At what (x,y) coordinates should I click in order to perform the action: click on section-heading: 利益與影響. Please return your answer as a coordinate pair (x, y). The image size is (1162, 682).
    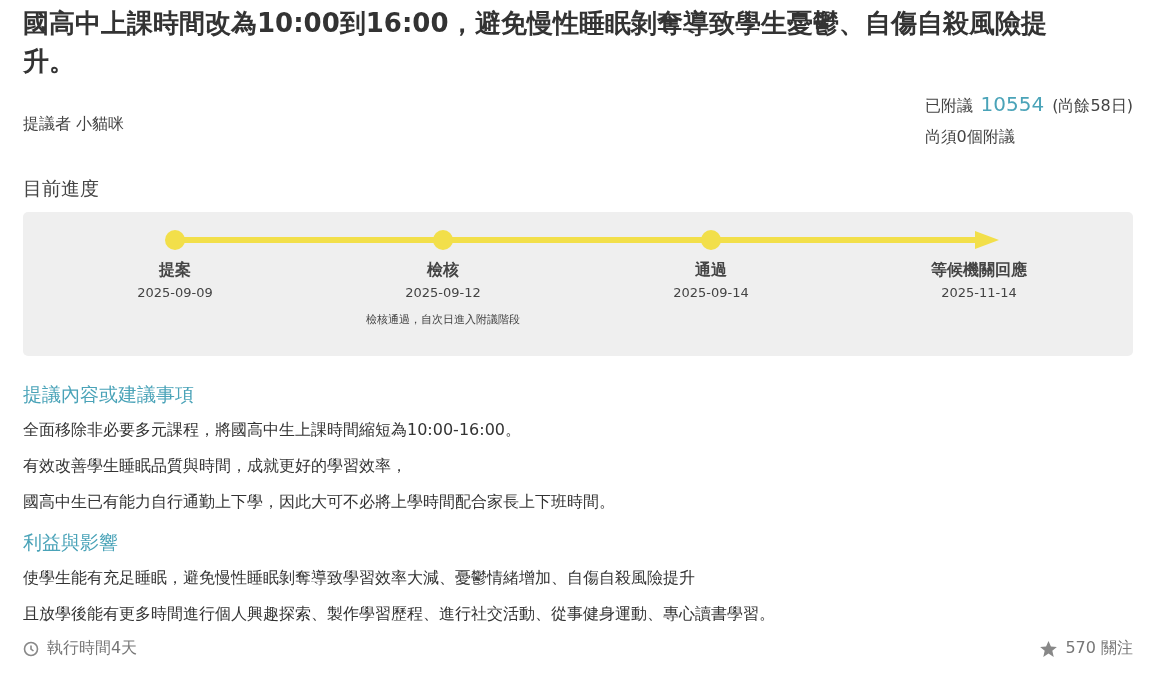
    Looking at the image, I should click on (71, 542).